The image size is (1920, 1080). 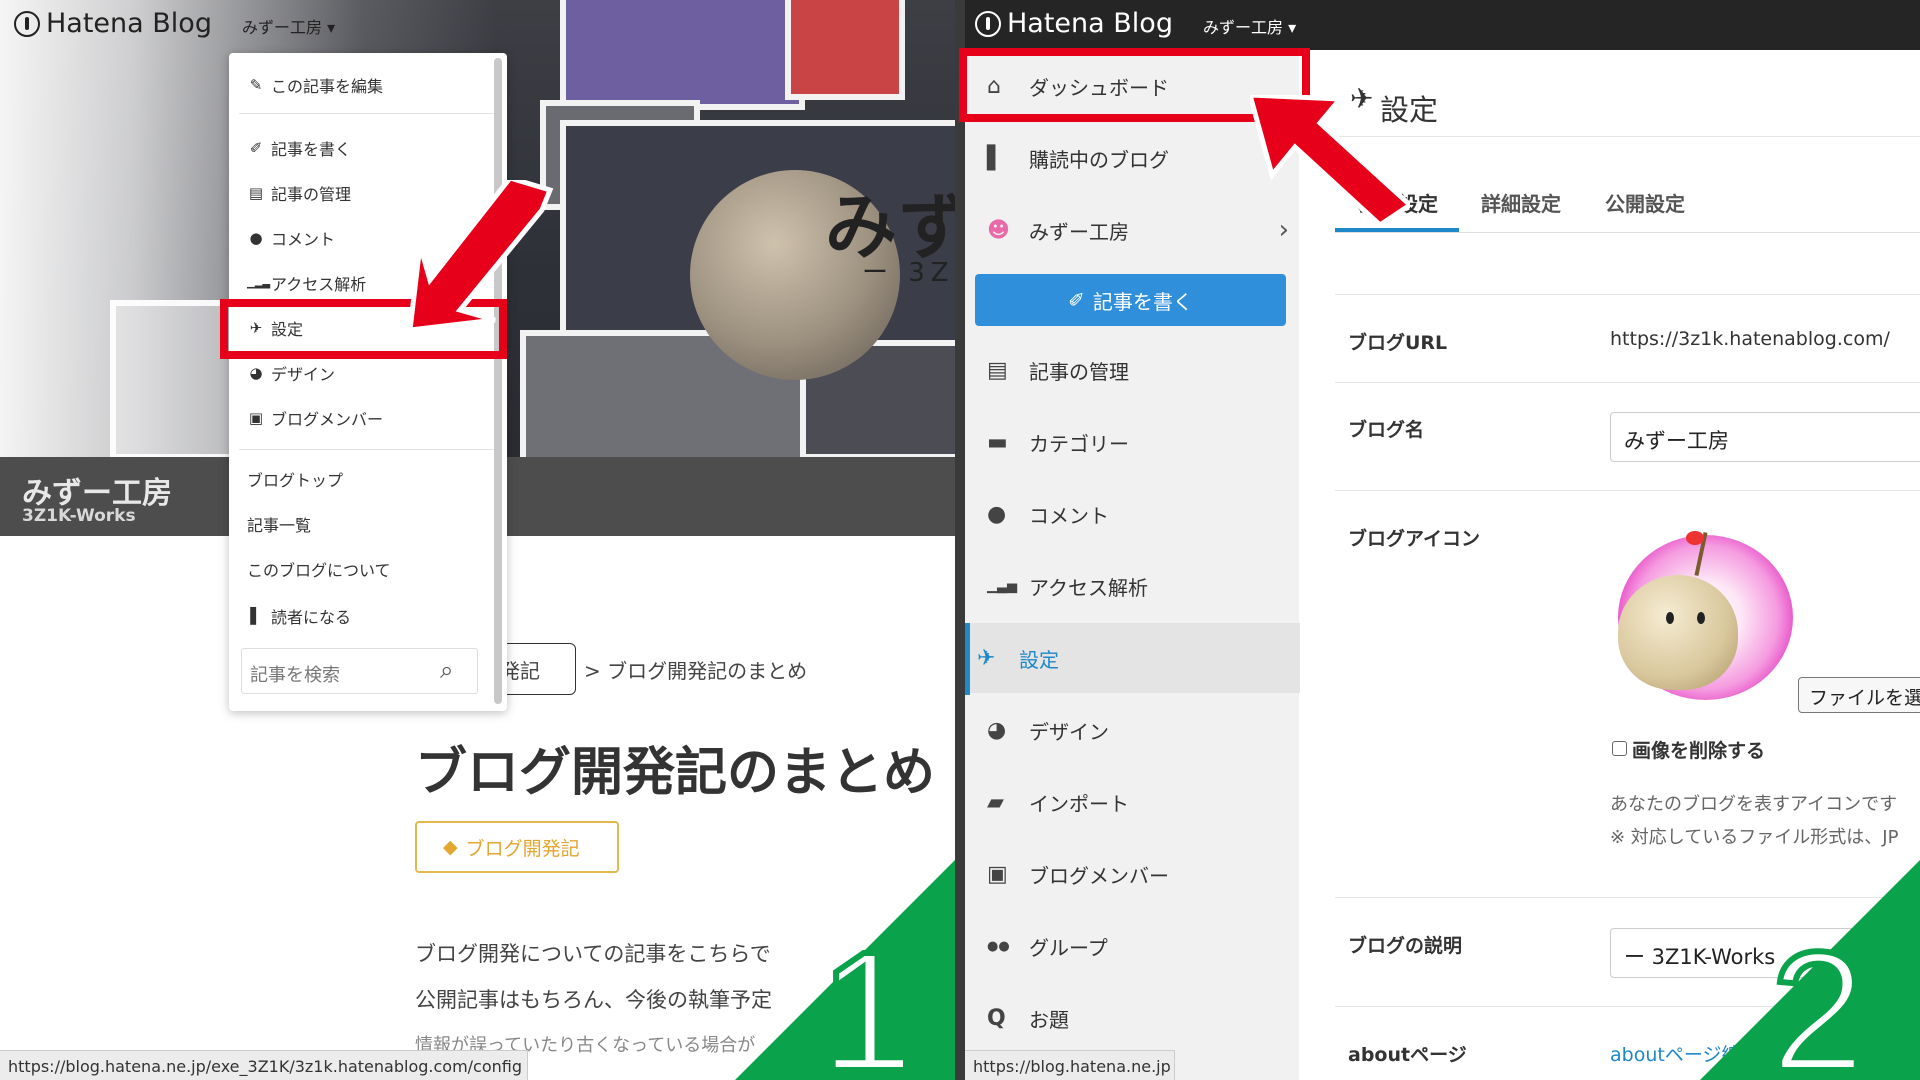 I want to click on question-icon: Q, so click(x=996, y=1018).